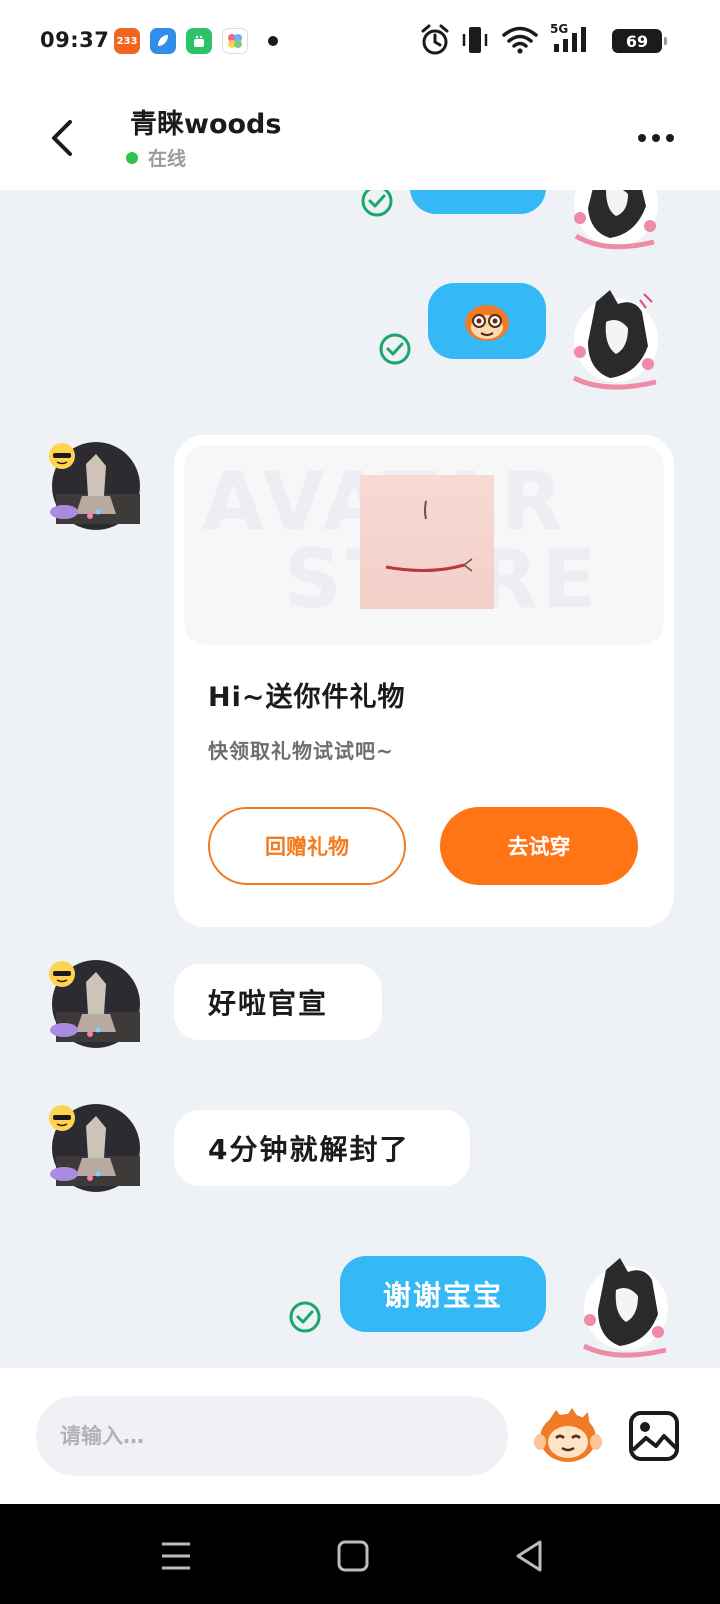 The image size is (720, 1604). Describe the element at coordinates (167, 159) in the screenshot. I see `online-status-label: 在线` at that location.